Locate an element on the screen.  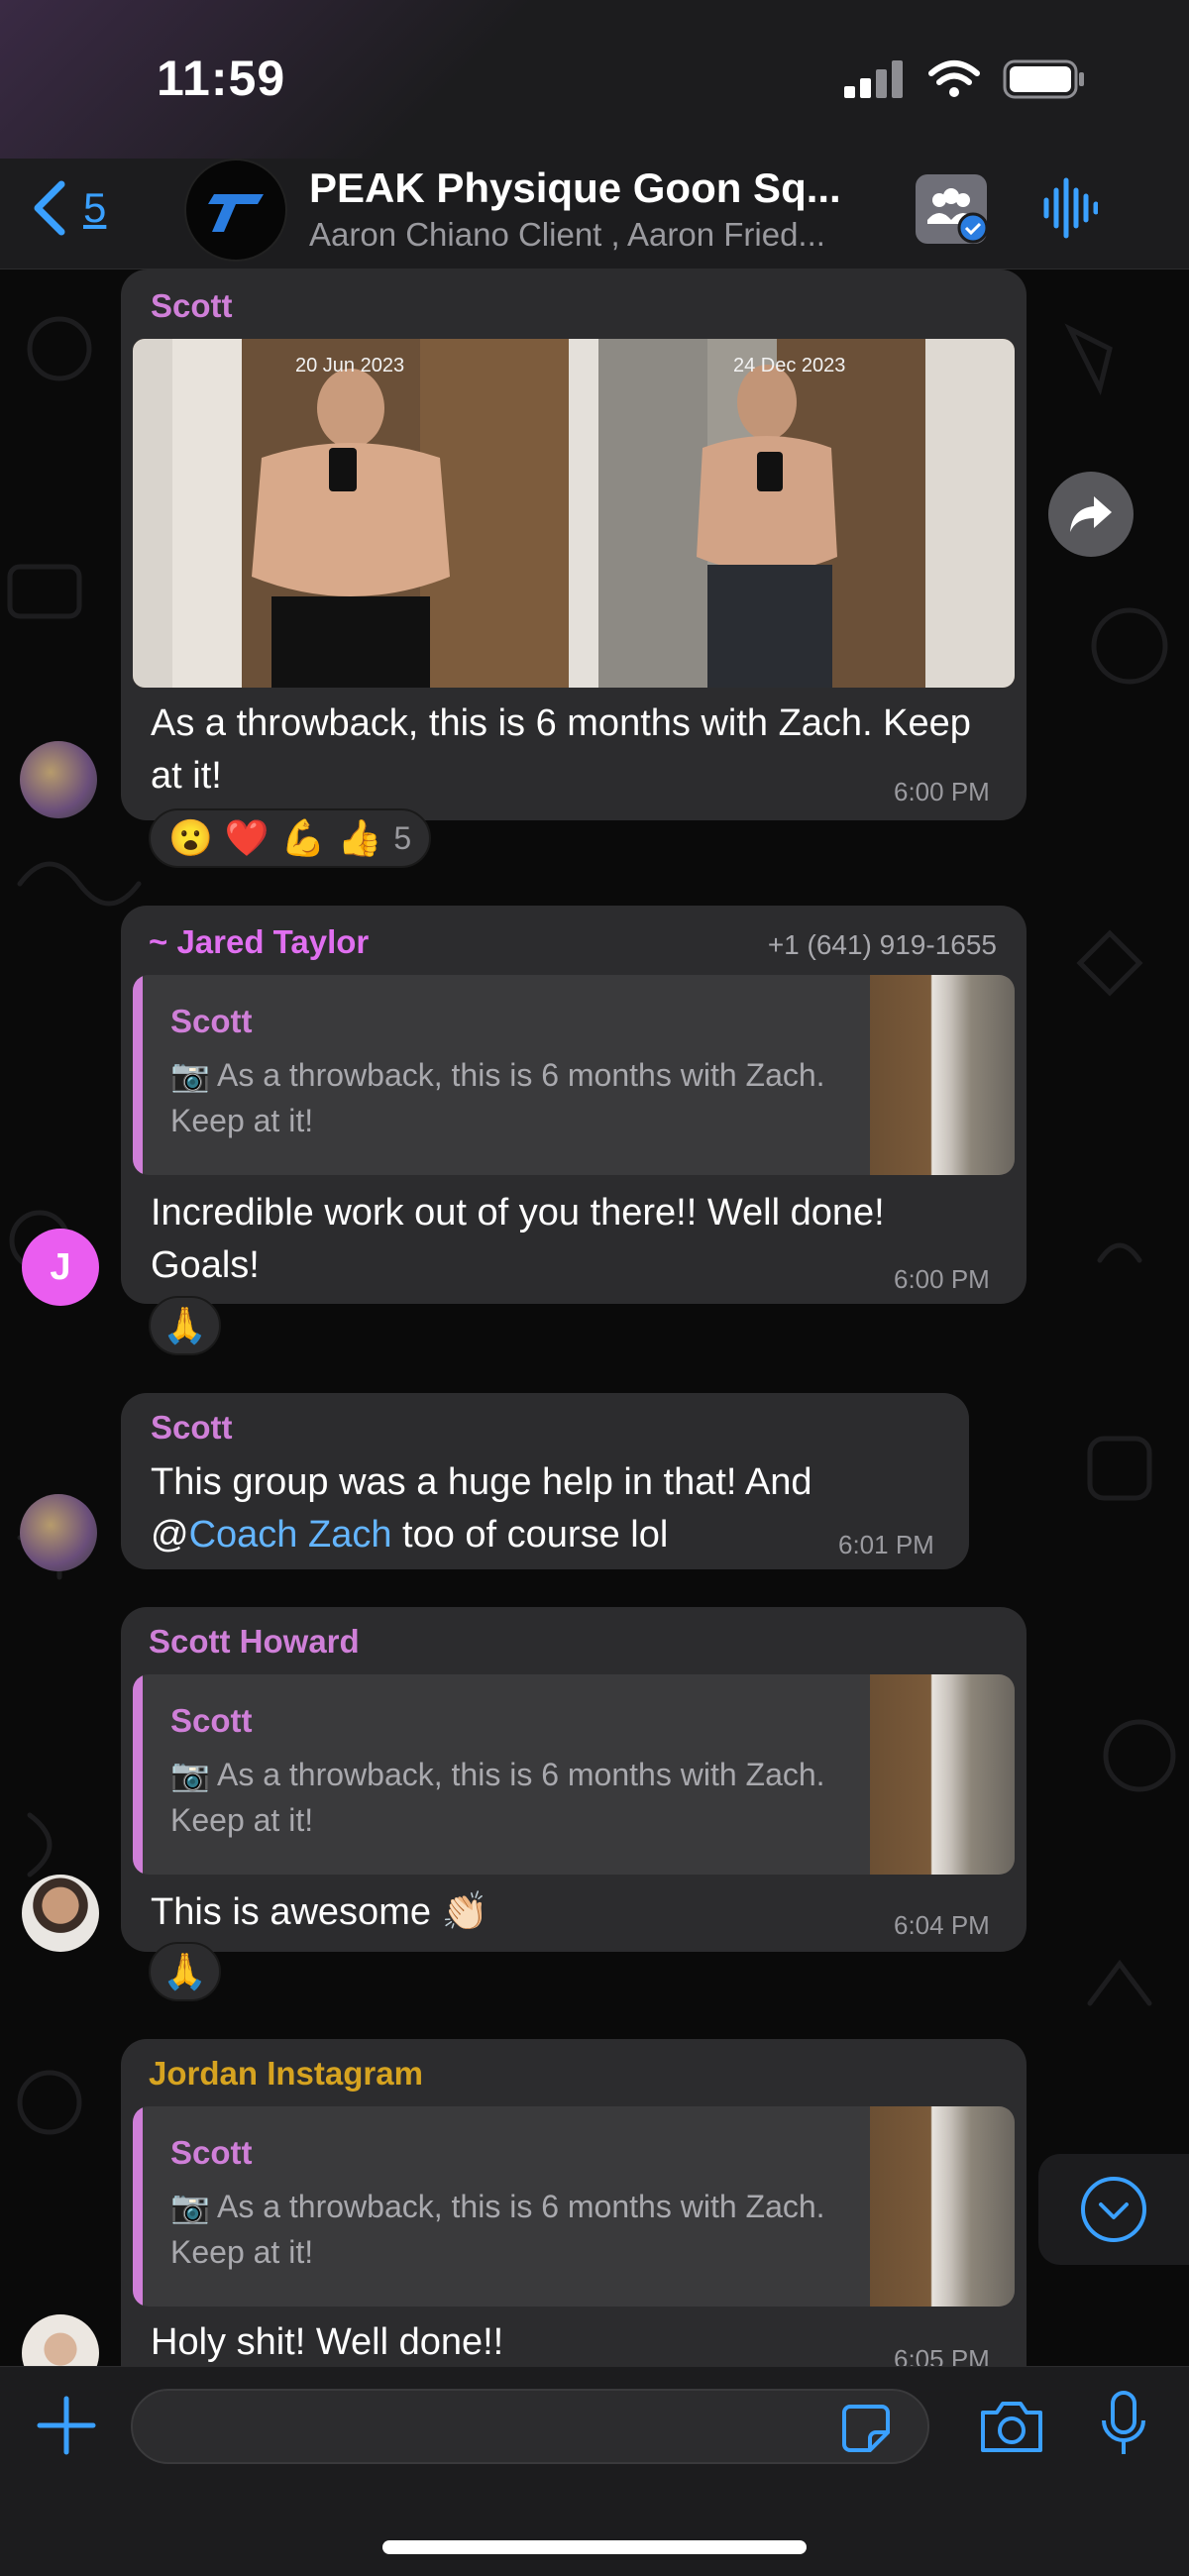
voice-chat-button is located at coordinates (1070, 211).